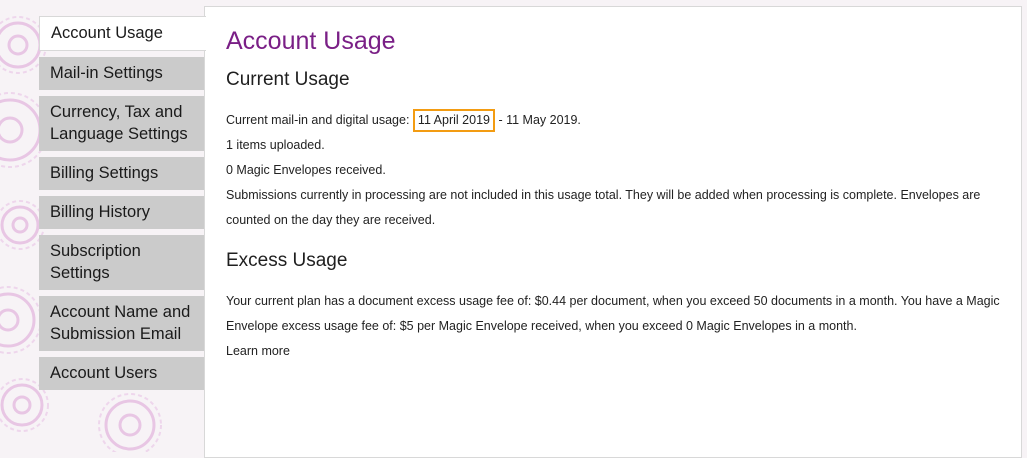 The height and width of the screenshot is (458, 1027). I want to click on page-title: Account Usage, so click(311, 41).